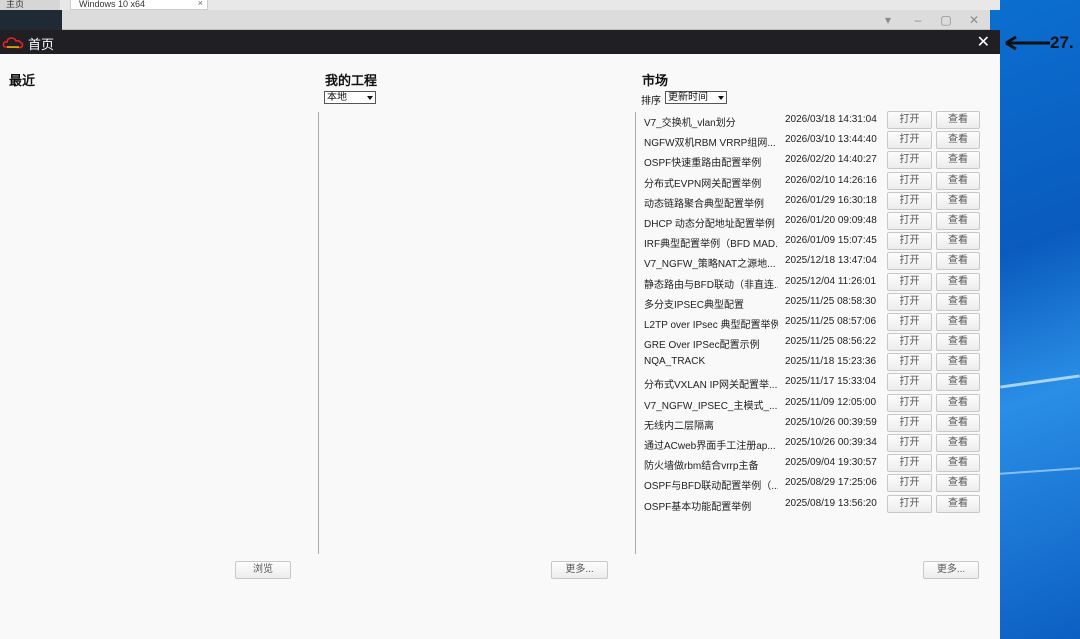  What do you see at coordinates (812, 201) in the screenshot?
I see `market-row: 动态链路聚合典型配置举例 2026/01/29 16:30:18 打开 查看` at bounding box center [812, 201].